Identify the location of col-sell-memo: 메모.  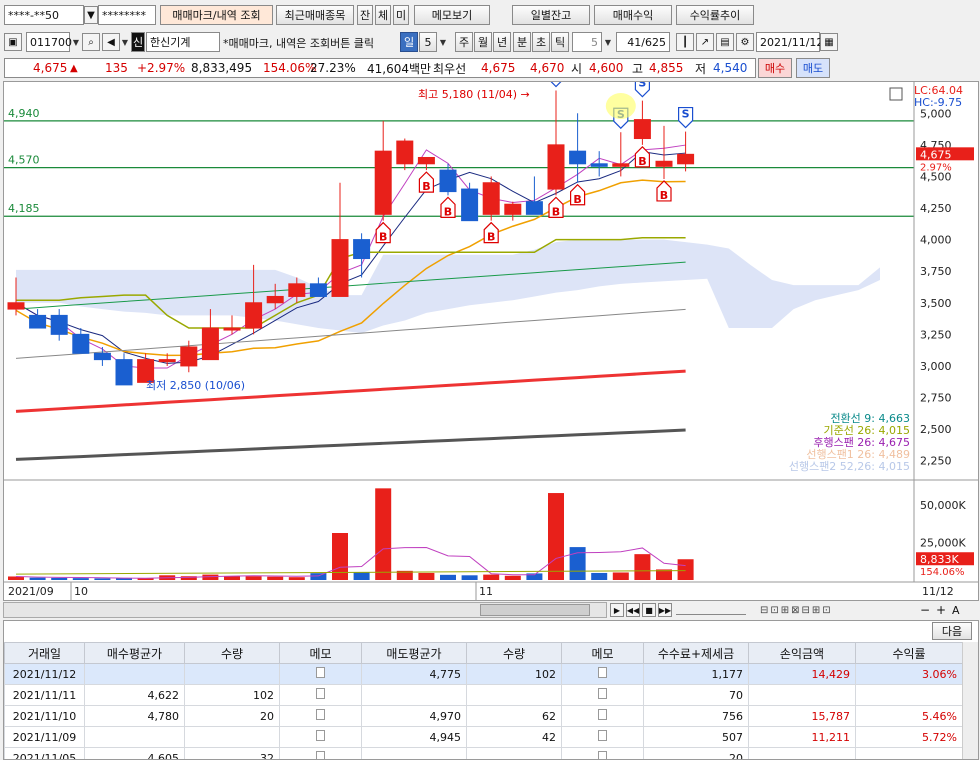
(602, 653).